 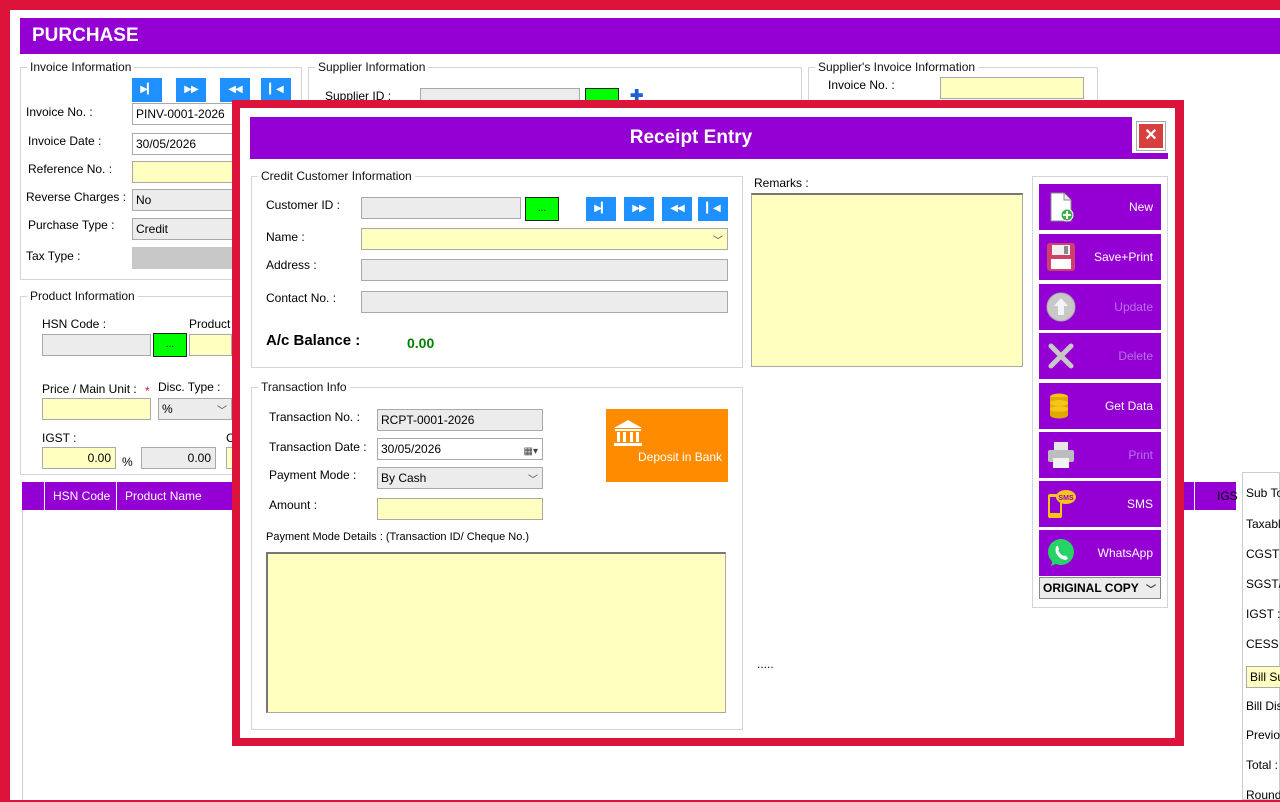 I want to click on nav-prev-button: ◀◀, so click(x=235, y=90).